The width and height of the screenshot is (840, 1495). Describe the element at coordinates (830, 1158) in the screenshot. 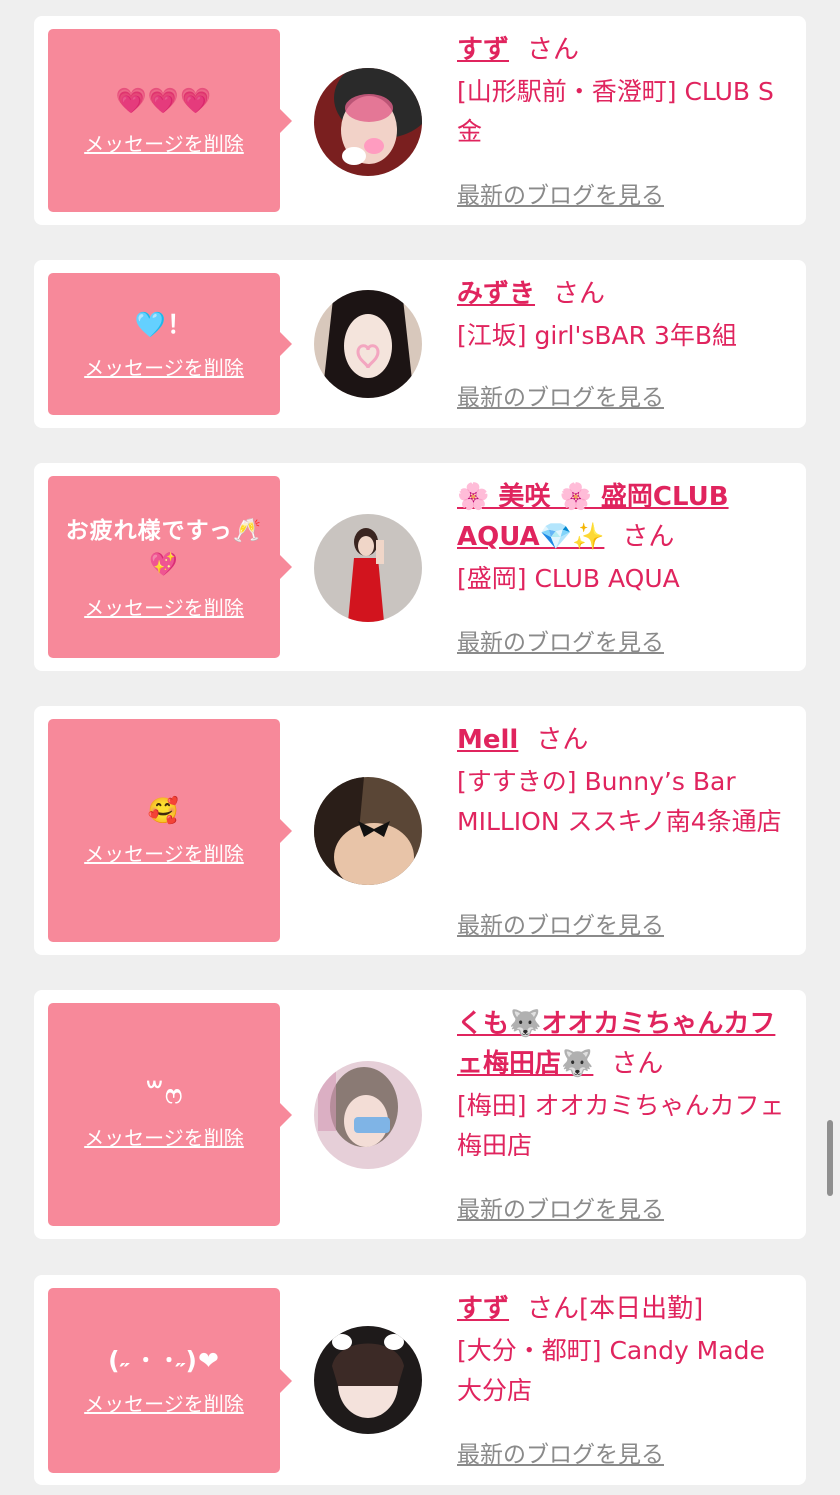

I see `scrollbar` at that location.